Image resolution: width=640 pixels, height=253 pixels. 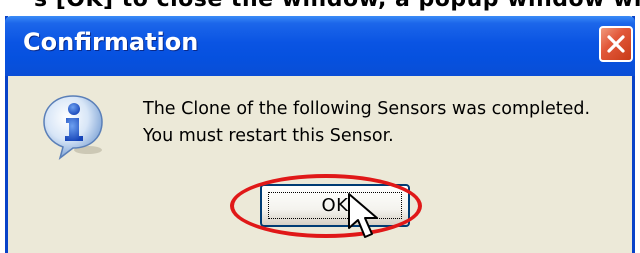 I want to click on close-button, so click(x=616, y=44).